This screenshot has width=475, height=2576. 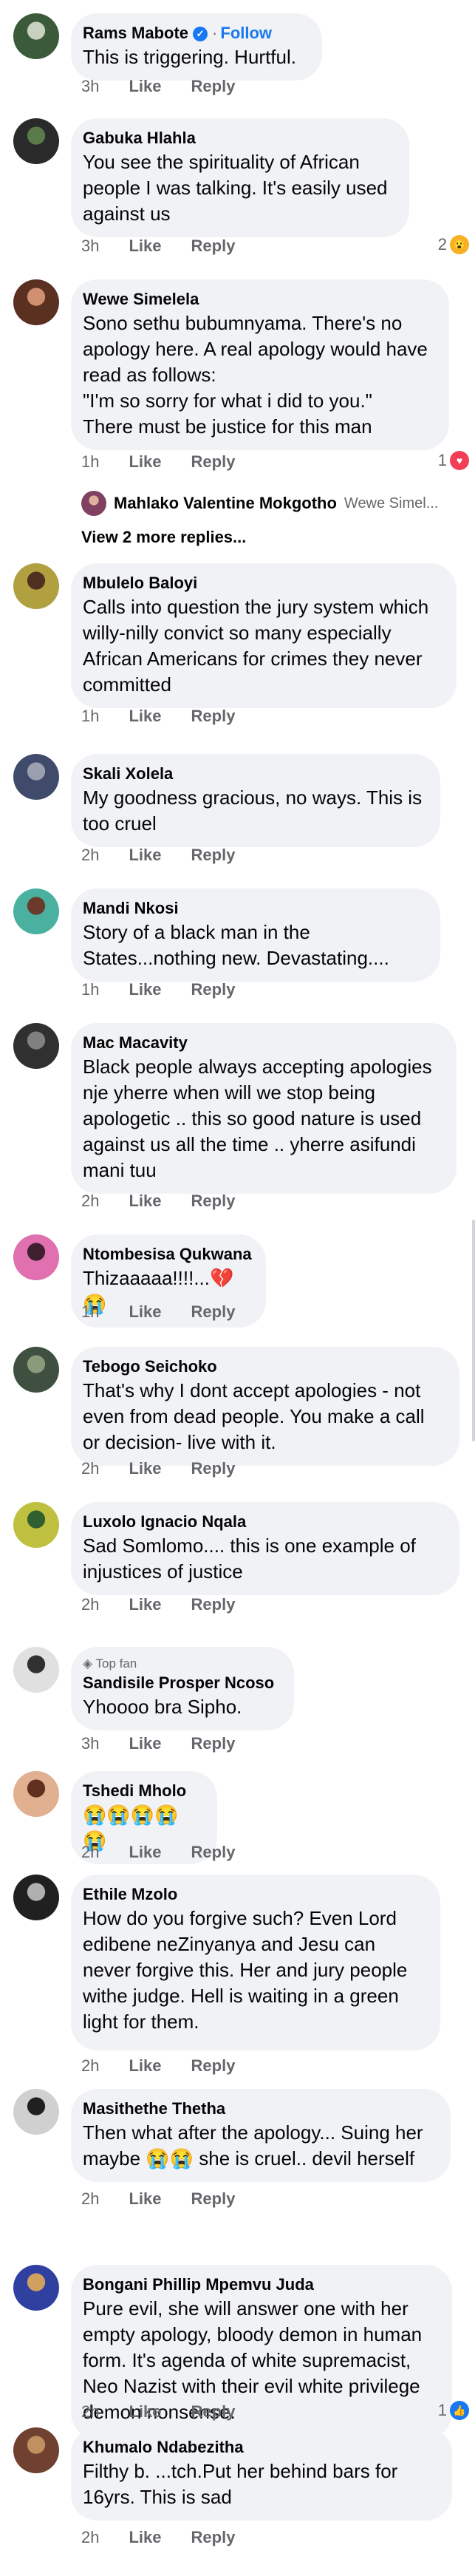 I want to click on commenter-name: Ethile Mzolo, so click(x=253, y=1895).